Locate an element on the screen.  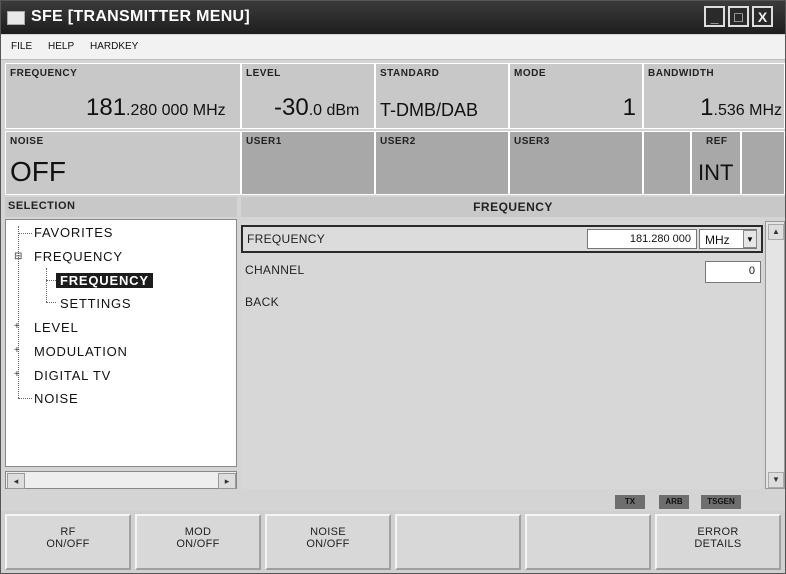
tsgen-indicator: TSGEN is located at coordinates (721, 502).